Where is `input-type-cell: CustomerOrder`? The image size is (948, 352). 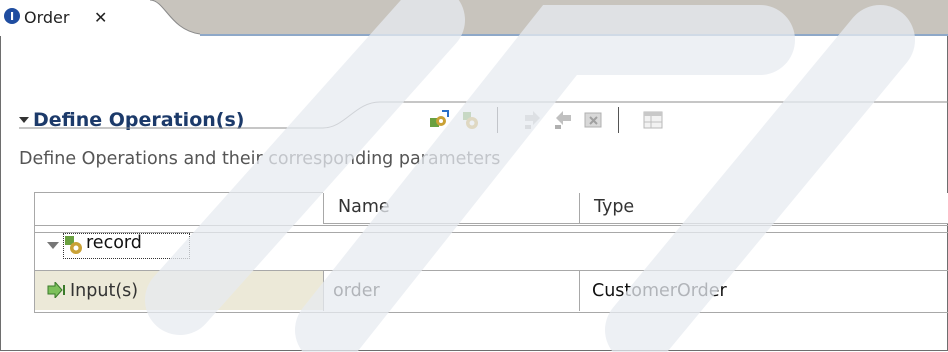 input-type-cell: CustomerOrder is located at coordinates (659, 291).